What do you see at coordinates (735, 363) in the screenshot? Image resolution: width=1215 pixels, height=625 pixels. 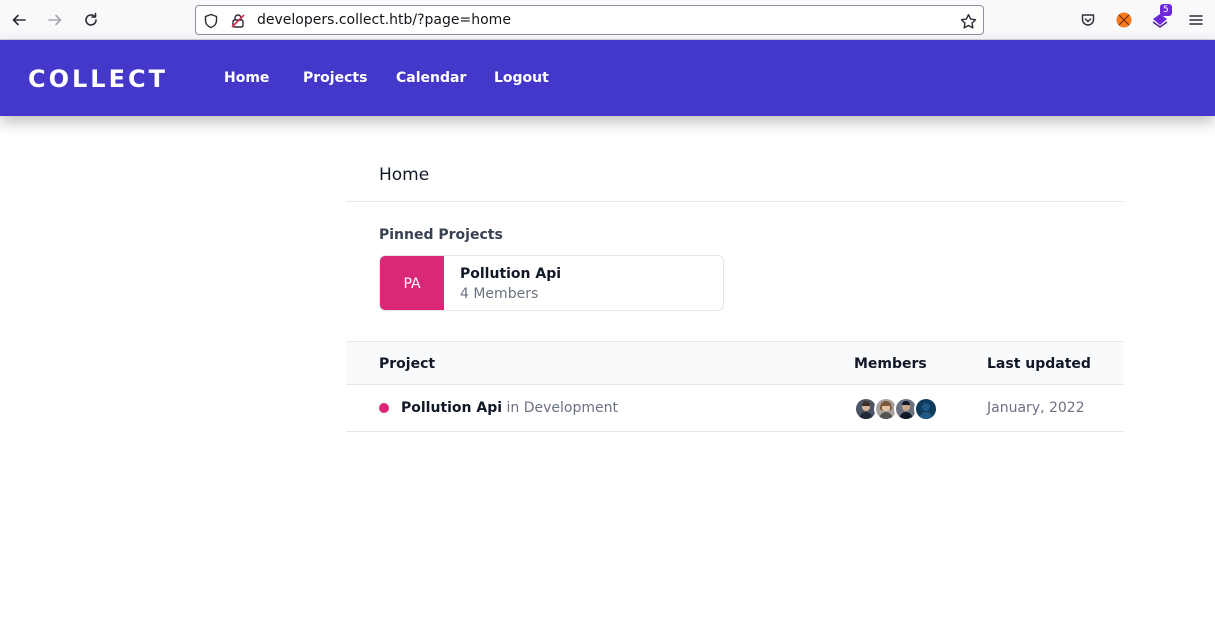 I see `projects-table-header: Project Members Last updated` at bounding box center [735, 363].